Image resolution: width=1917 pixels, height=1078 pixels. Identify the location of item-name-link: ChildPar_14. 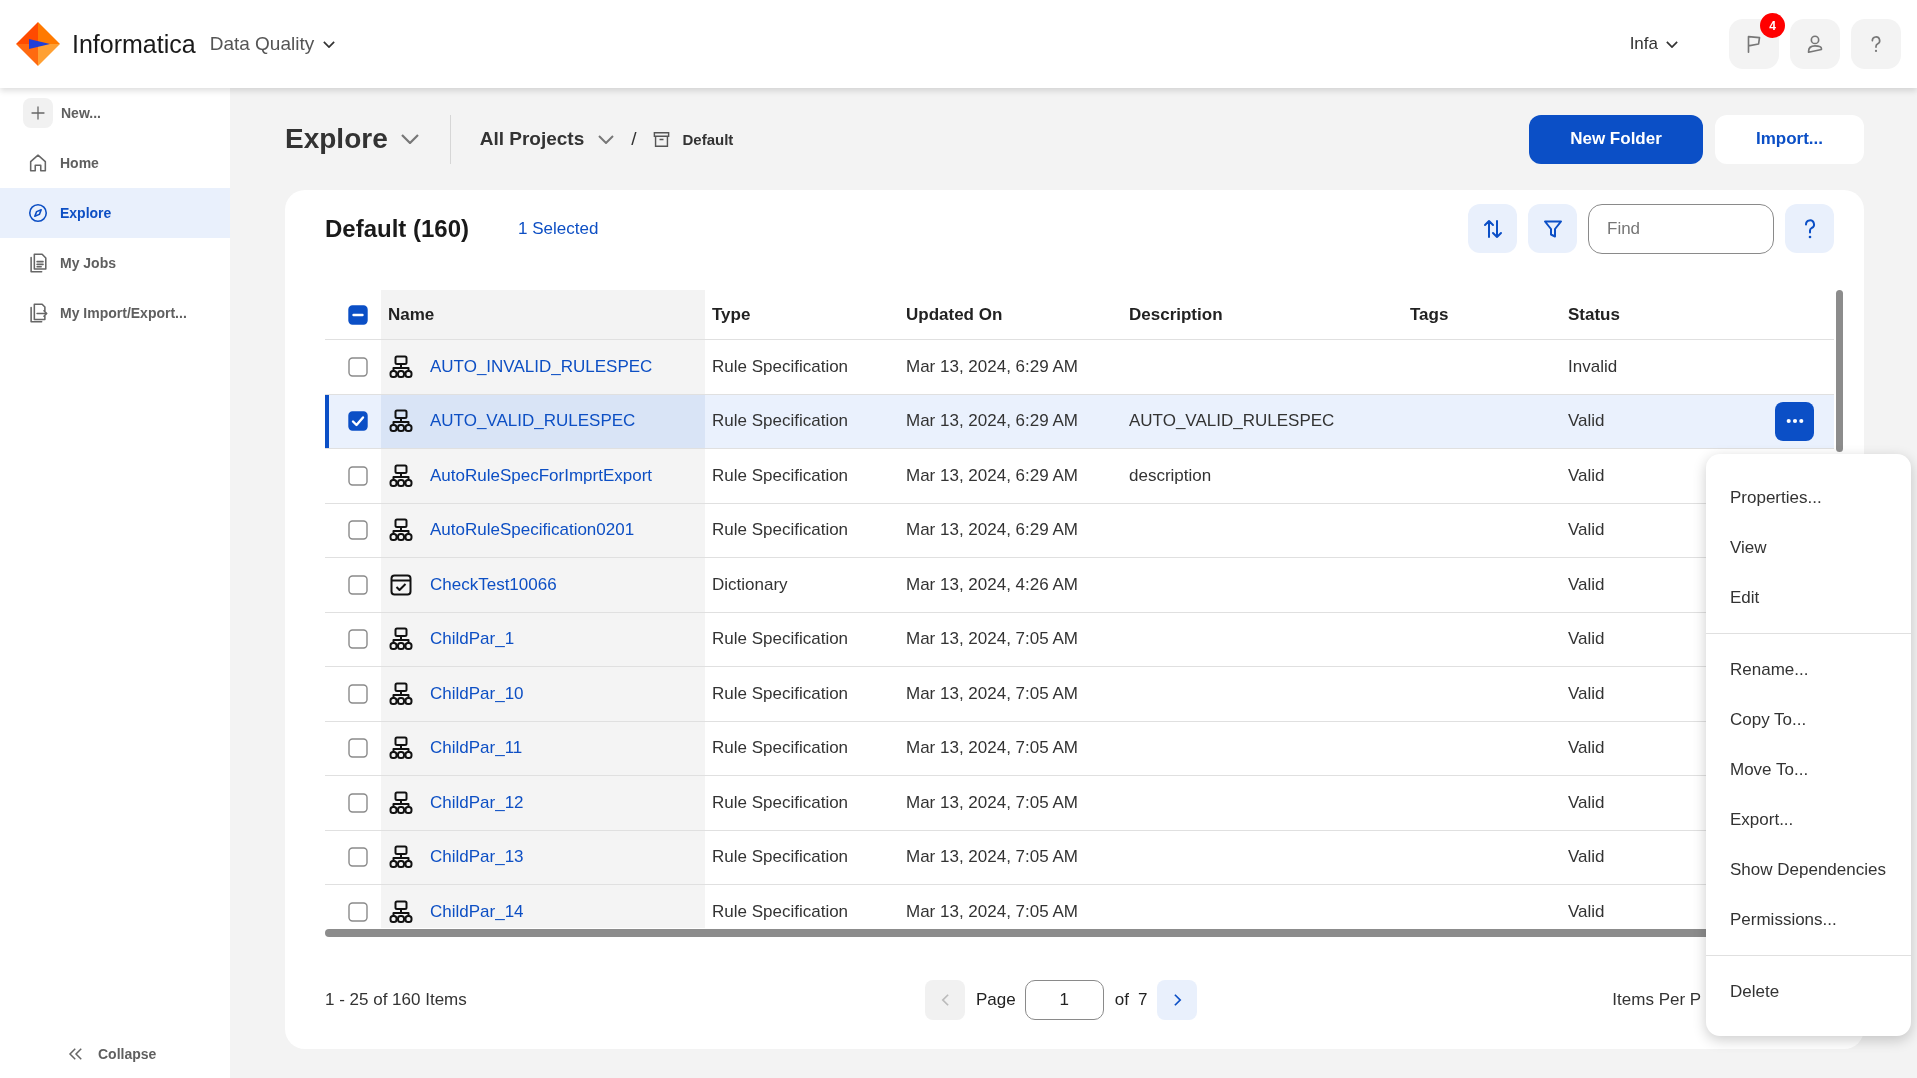
(477, 911).